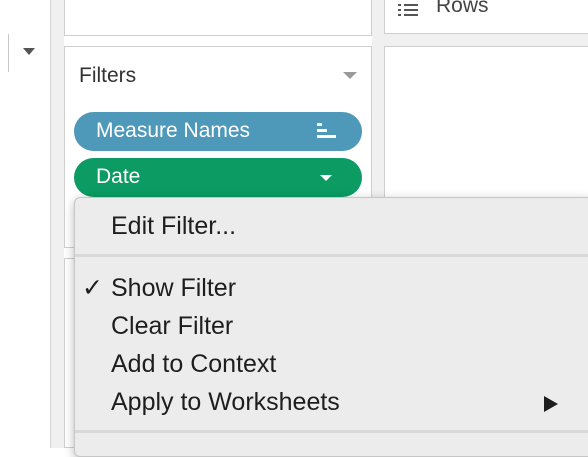 The image size is (588, 457). Describe the element at coordinates (331, 289) in the screenshot. I see `menu-item-show-filter: ✓ Show Filter` at that location.